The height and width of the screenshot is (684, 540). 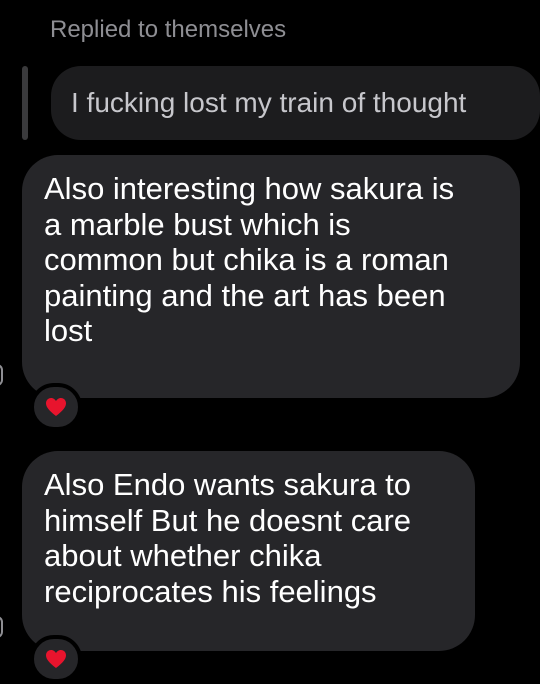 What do you see at coordinates (68, 330) in the screenshot?
I see `message-line: lost` at bounding box center [68, 330].